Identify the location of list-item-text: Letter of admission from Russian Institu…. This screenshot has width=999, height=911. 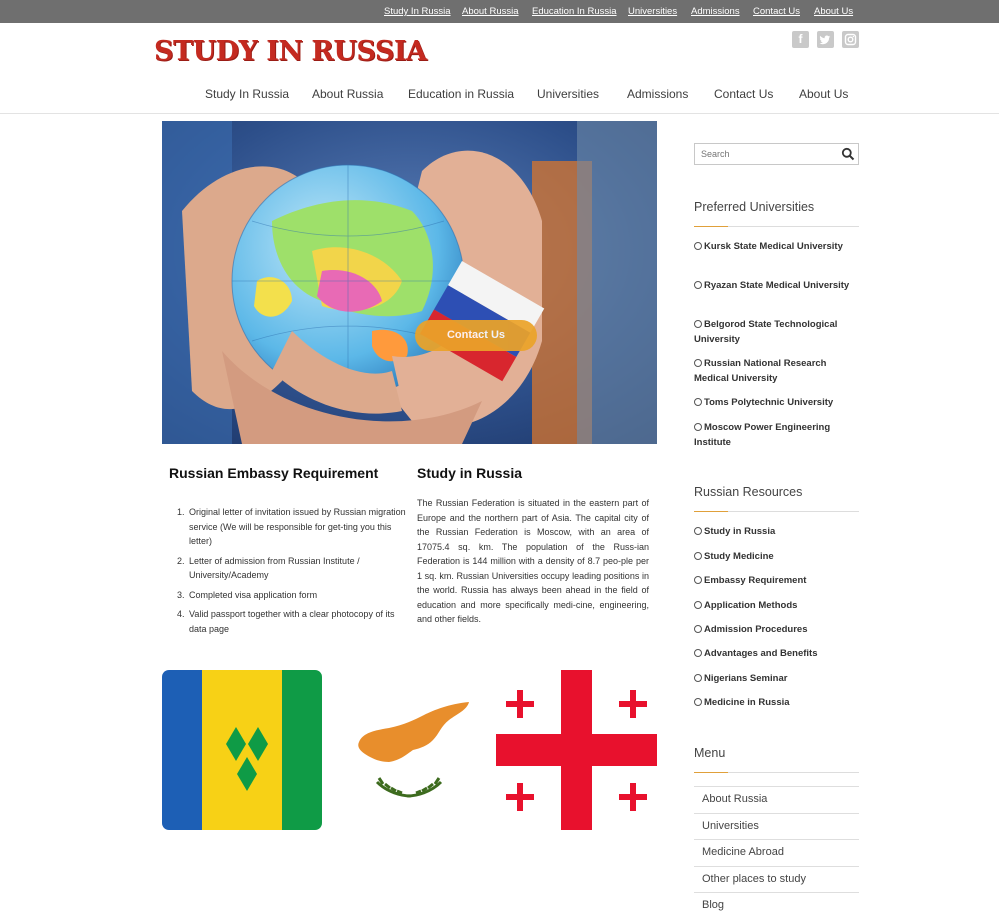
(274, 568).